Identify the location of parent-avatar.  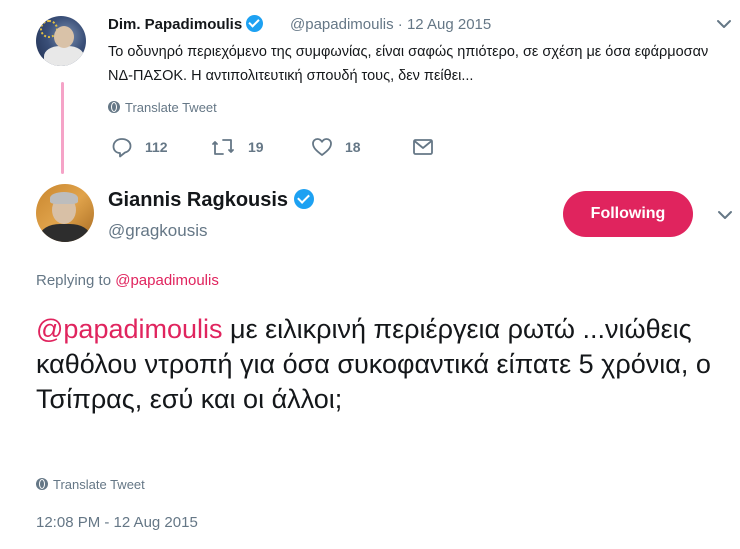
(61, 41).